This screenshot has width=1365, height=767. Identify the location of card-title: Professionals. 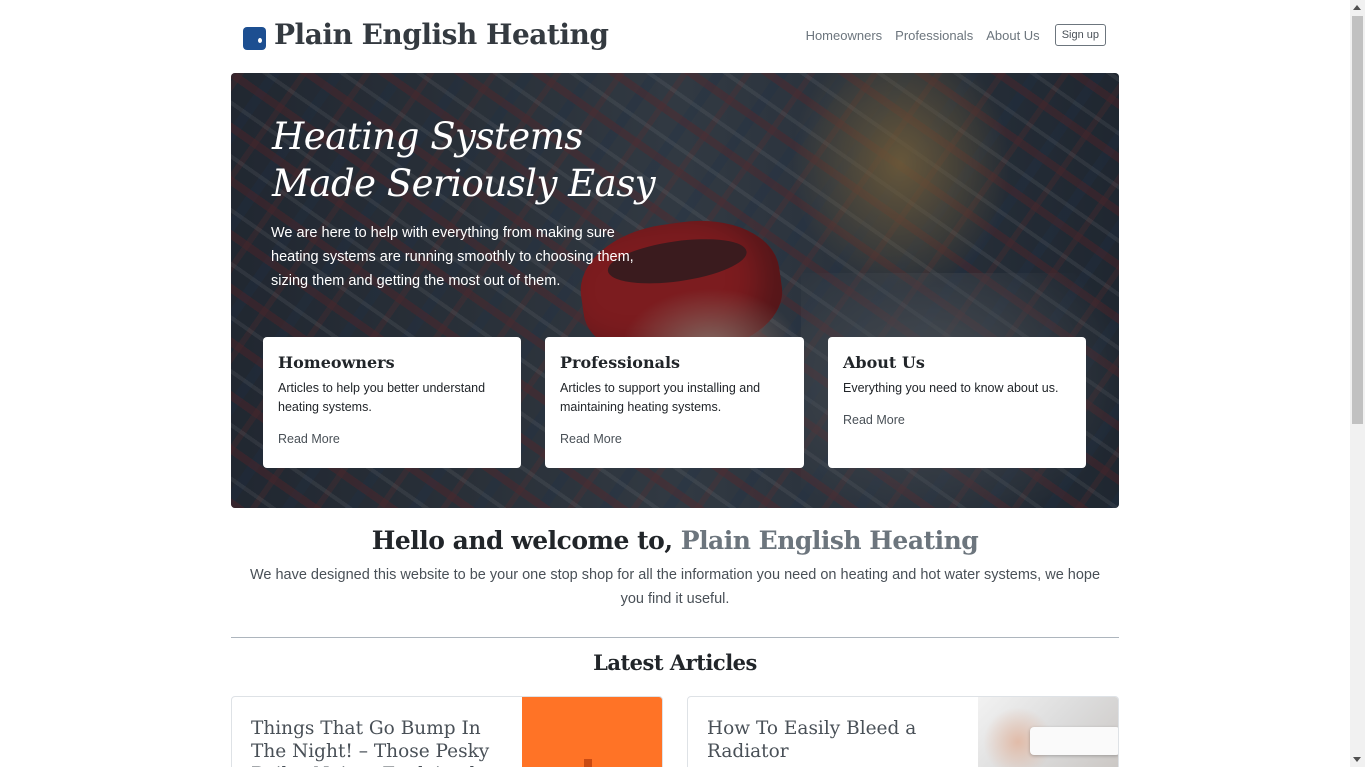
(620, 362).